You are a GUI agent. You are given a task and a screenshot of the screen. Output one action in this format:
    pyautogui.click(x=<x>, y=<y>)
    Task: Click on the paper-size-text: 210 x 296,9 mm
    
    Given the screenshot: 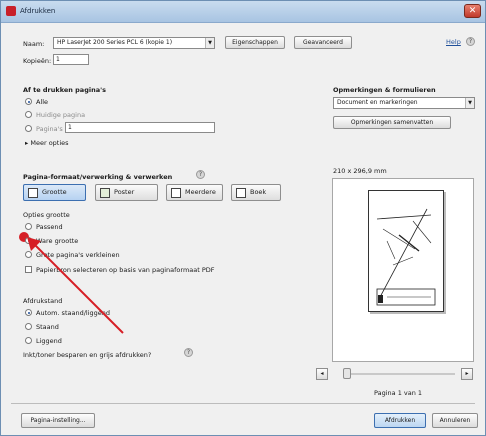 What is the action you would take?
    pyautogui.click(x=360, y=171)
    